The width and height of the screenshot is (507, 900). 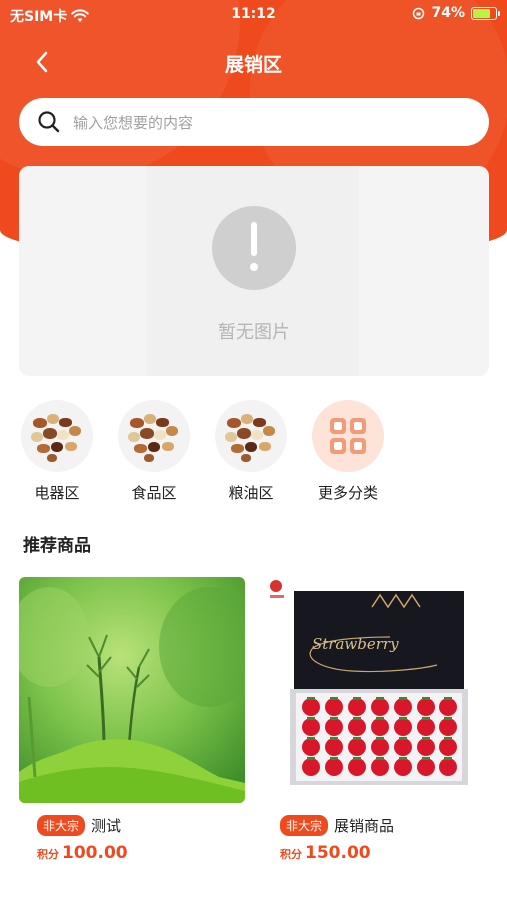 I want to click on category-electric: 电器区, so click(x=57, y=451).